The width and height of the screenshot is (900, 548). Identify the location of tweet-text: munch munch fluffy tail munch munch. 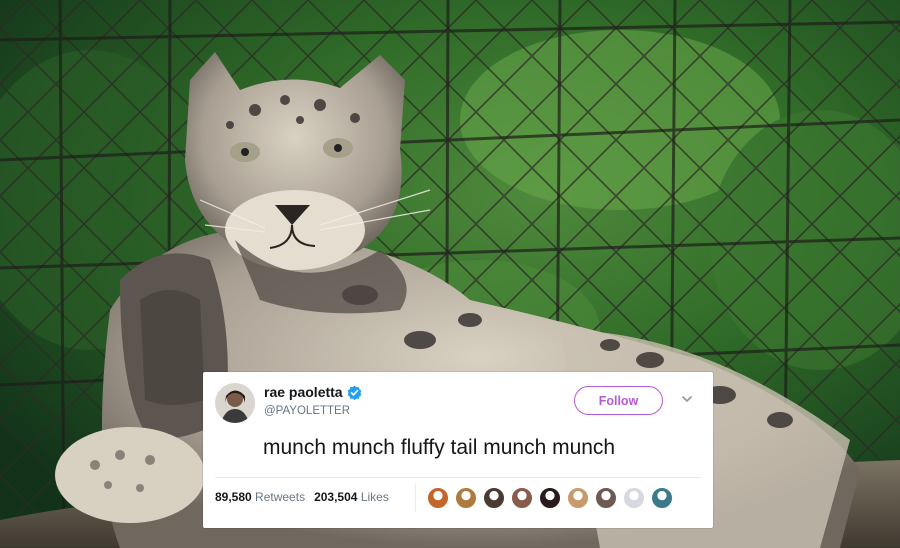
(439, 447).